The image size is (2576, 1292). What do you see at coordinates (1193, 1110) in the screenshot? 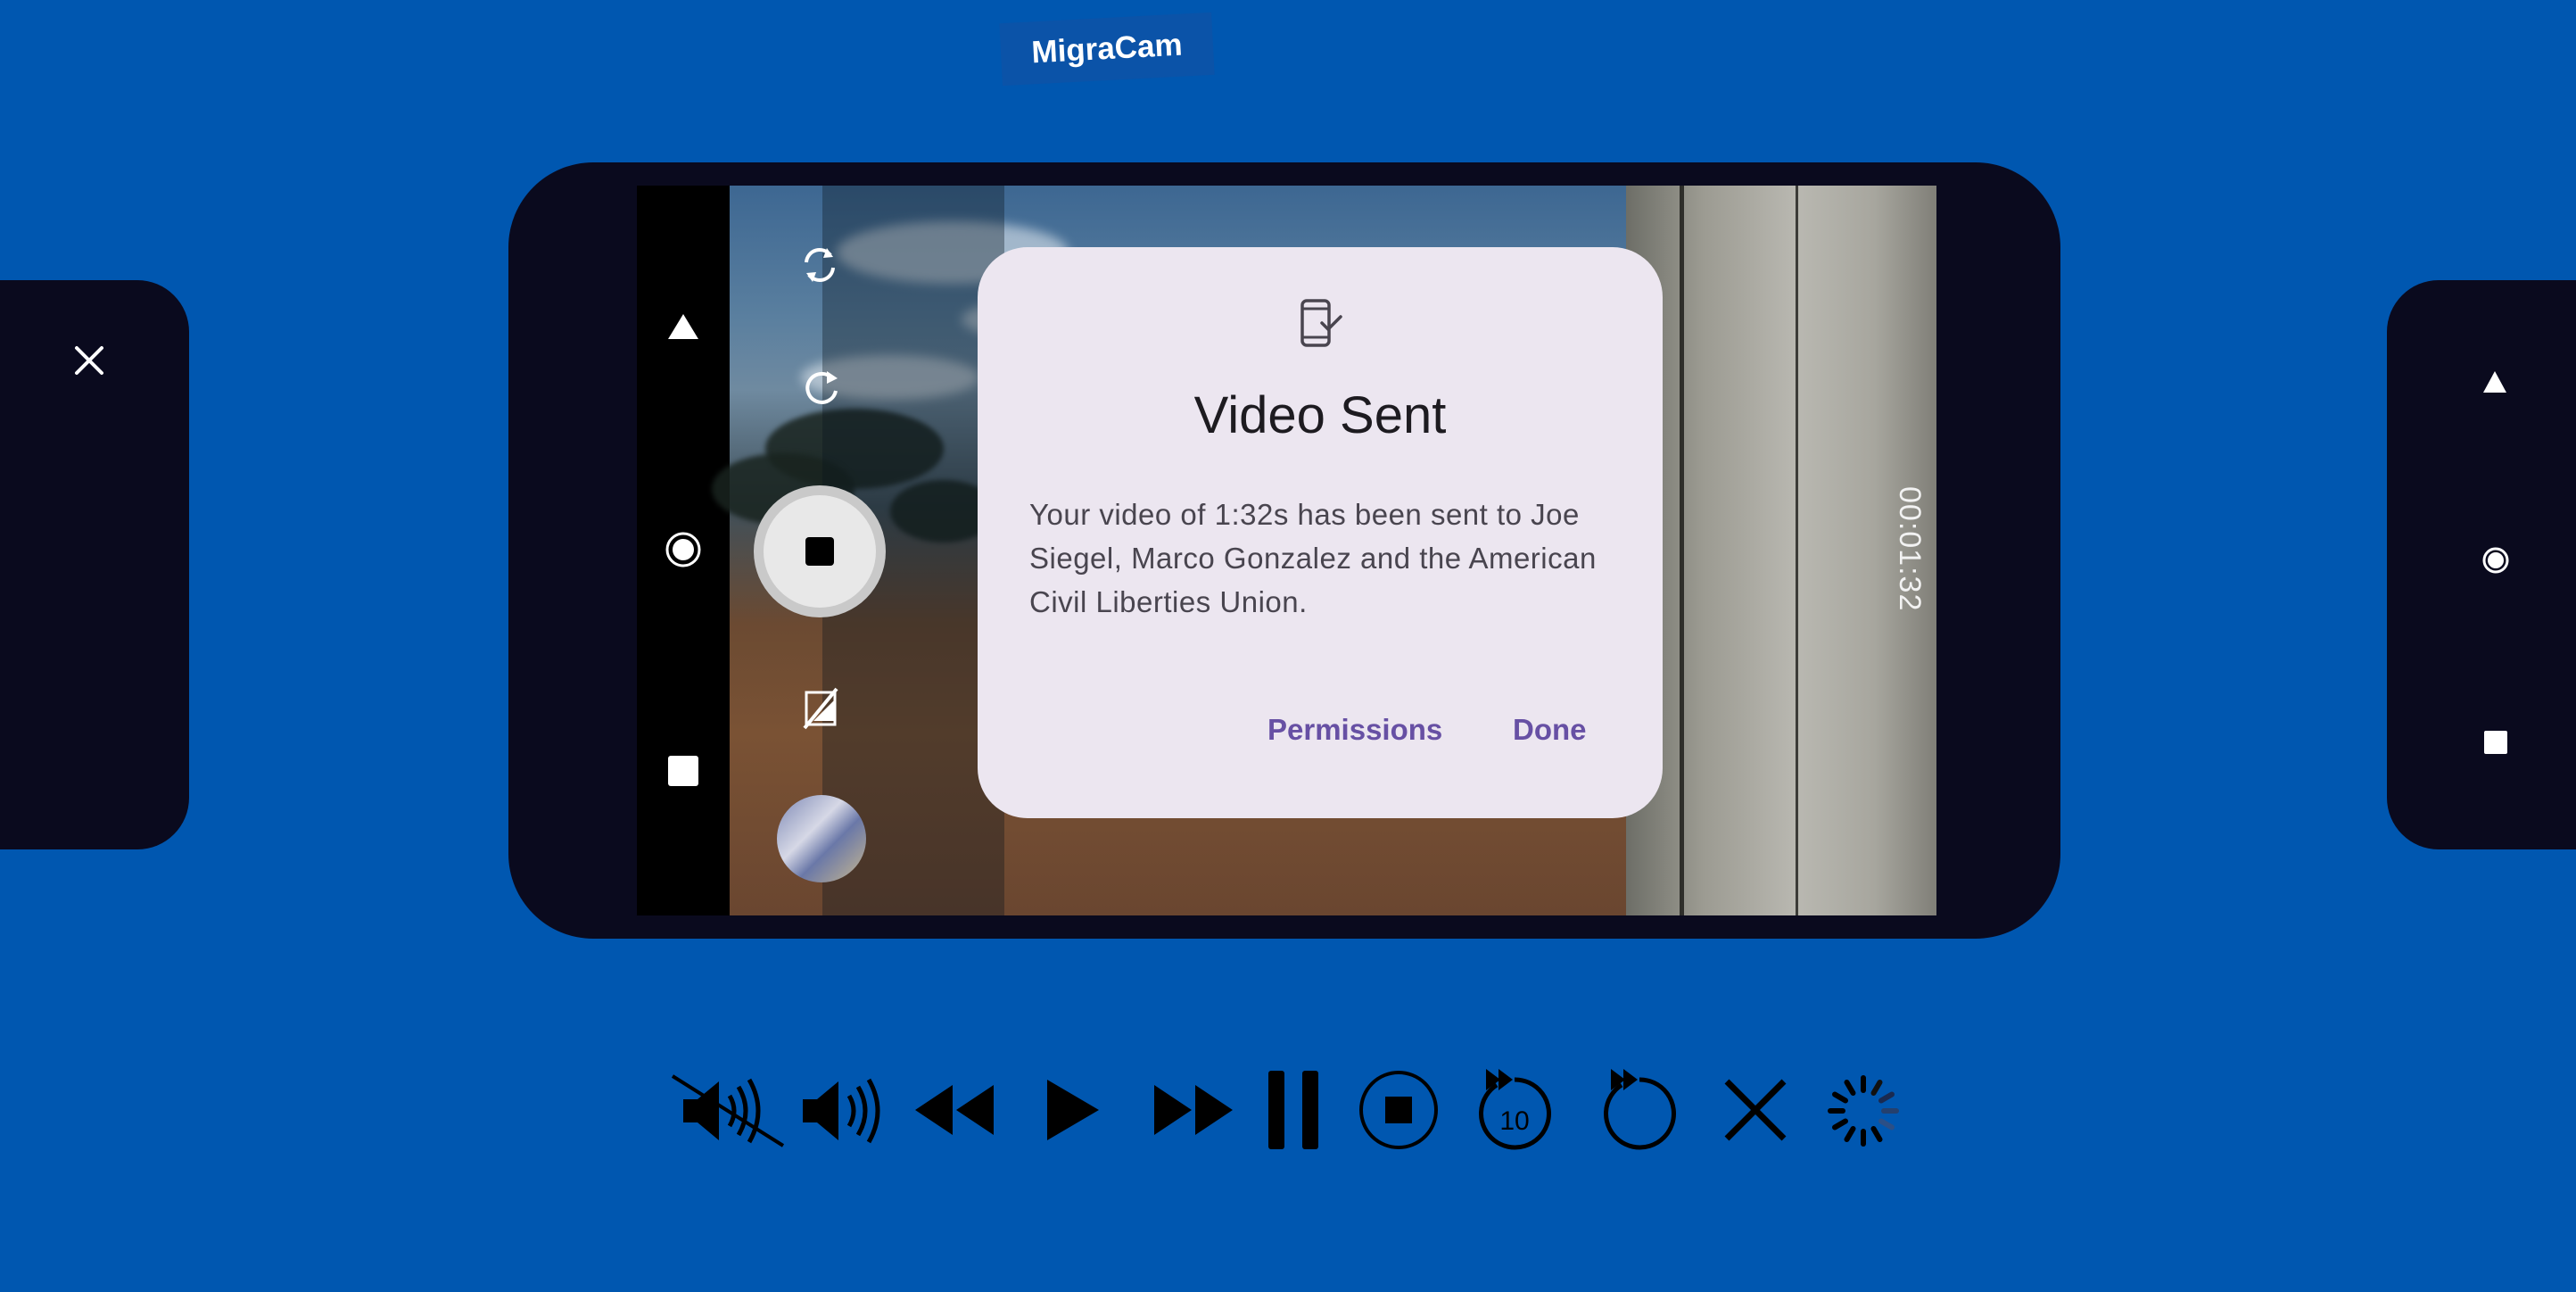
I see `fast-forward-icon` at bounding box center [1193, 1110].